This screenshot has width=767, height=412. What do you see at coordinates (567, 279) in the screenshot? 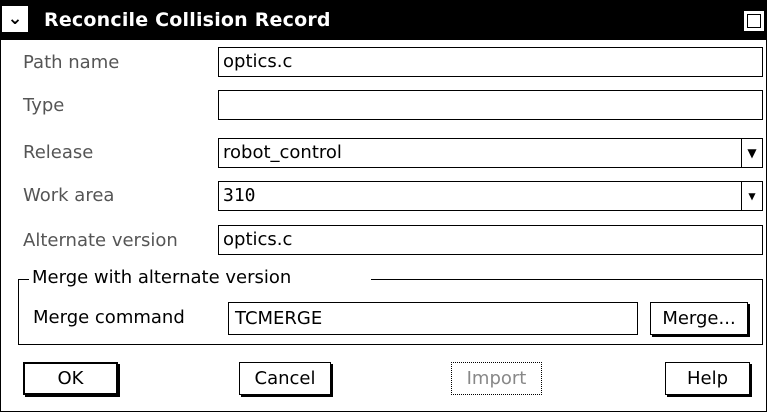
I see `groupbox-top-edge` at bounding box center [567, 279].